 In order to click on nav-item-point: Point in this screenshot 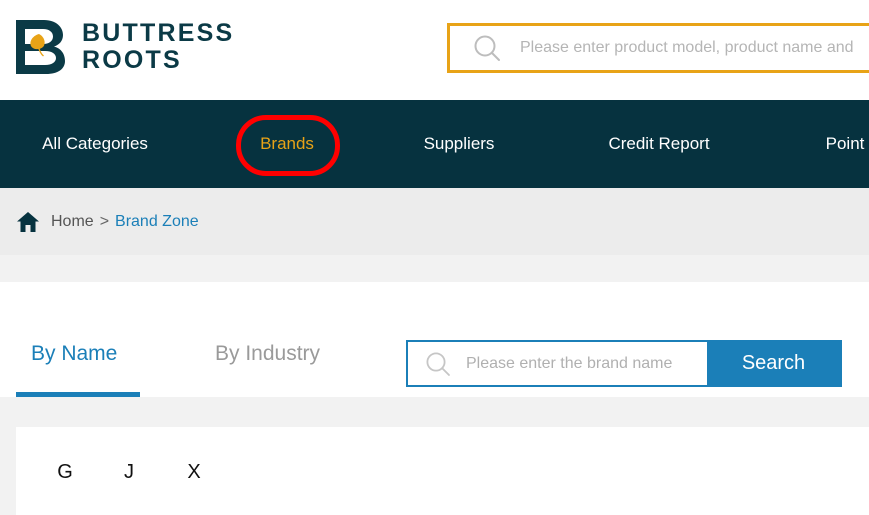, I will do `click(845, 144)`.